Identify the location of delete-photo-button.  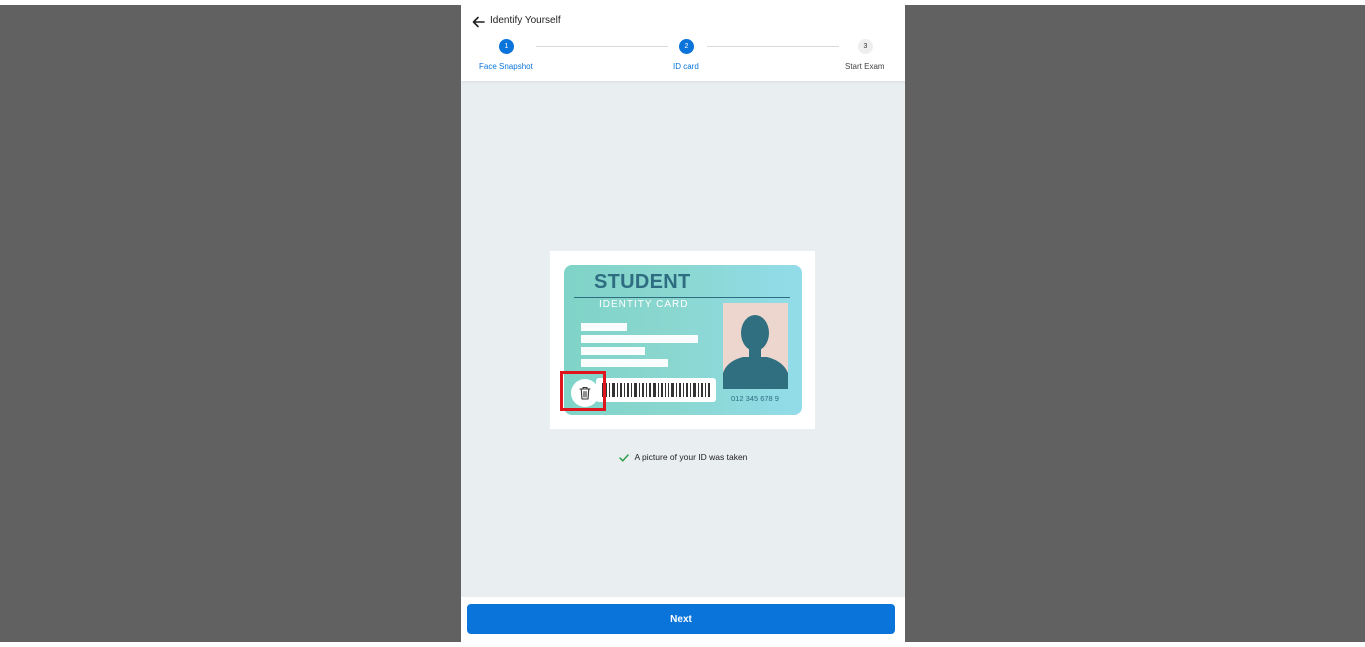
(585, 393).